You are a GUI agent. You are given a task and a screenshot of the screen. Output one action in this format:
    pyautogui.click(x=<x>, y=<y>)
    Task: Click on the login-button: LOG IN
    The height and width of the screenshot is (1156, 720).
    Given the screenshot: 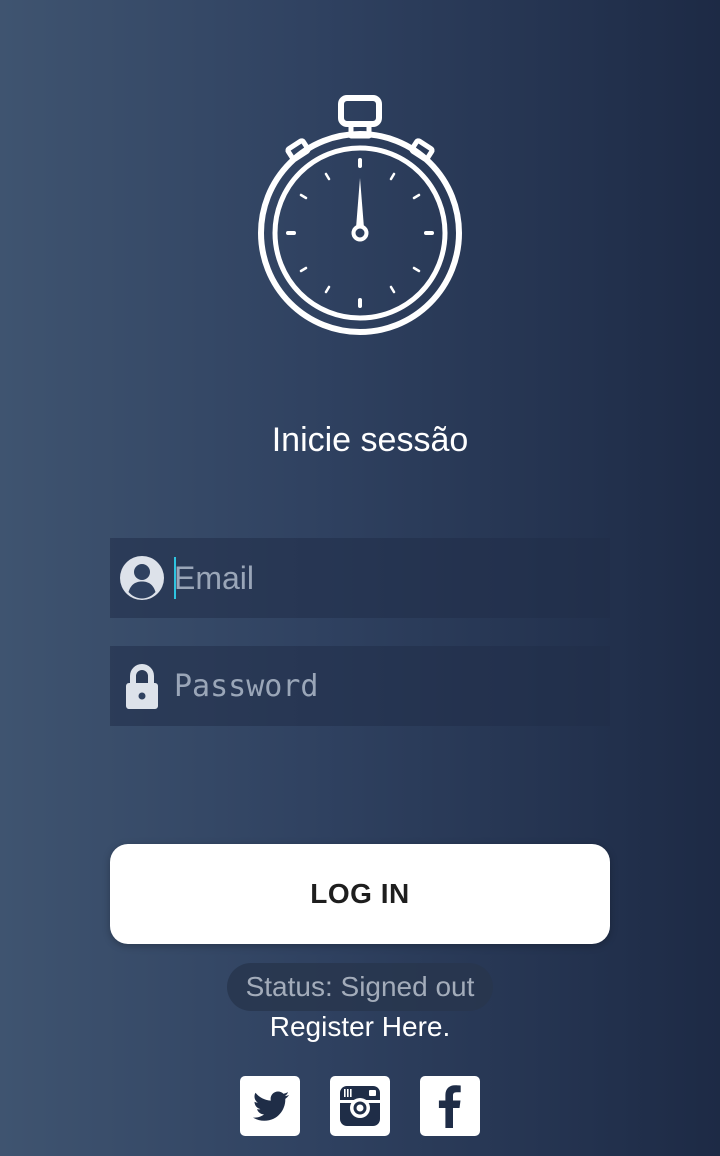 What is the action you would take?
    pyautogui.click(x=360, y=894)
    